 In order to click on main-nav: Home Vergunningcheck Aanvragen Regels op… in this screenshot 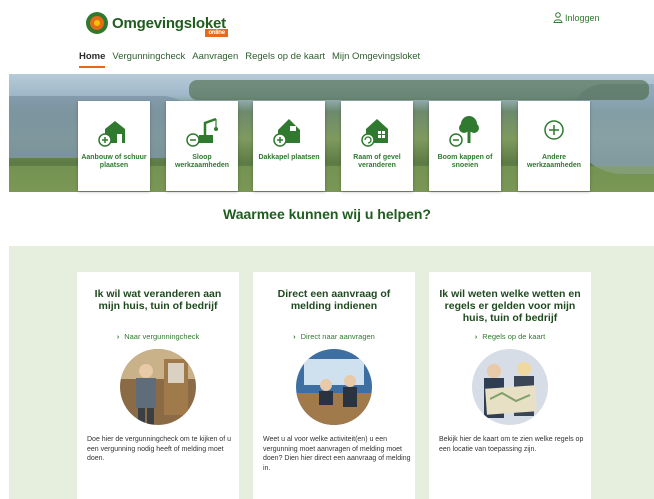, I will do `click(253, 59)`.